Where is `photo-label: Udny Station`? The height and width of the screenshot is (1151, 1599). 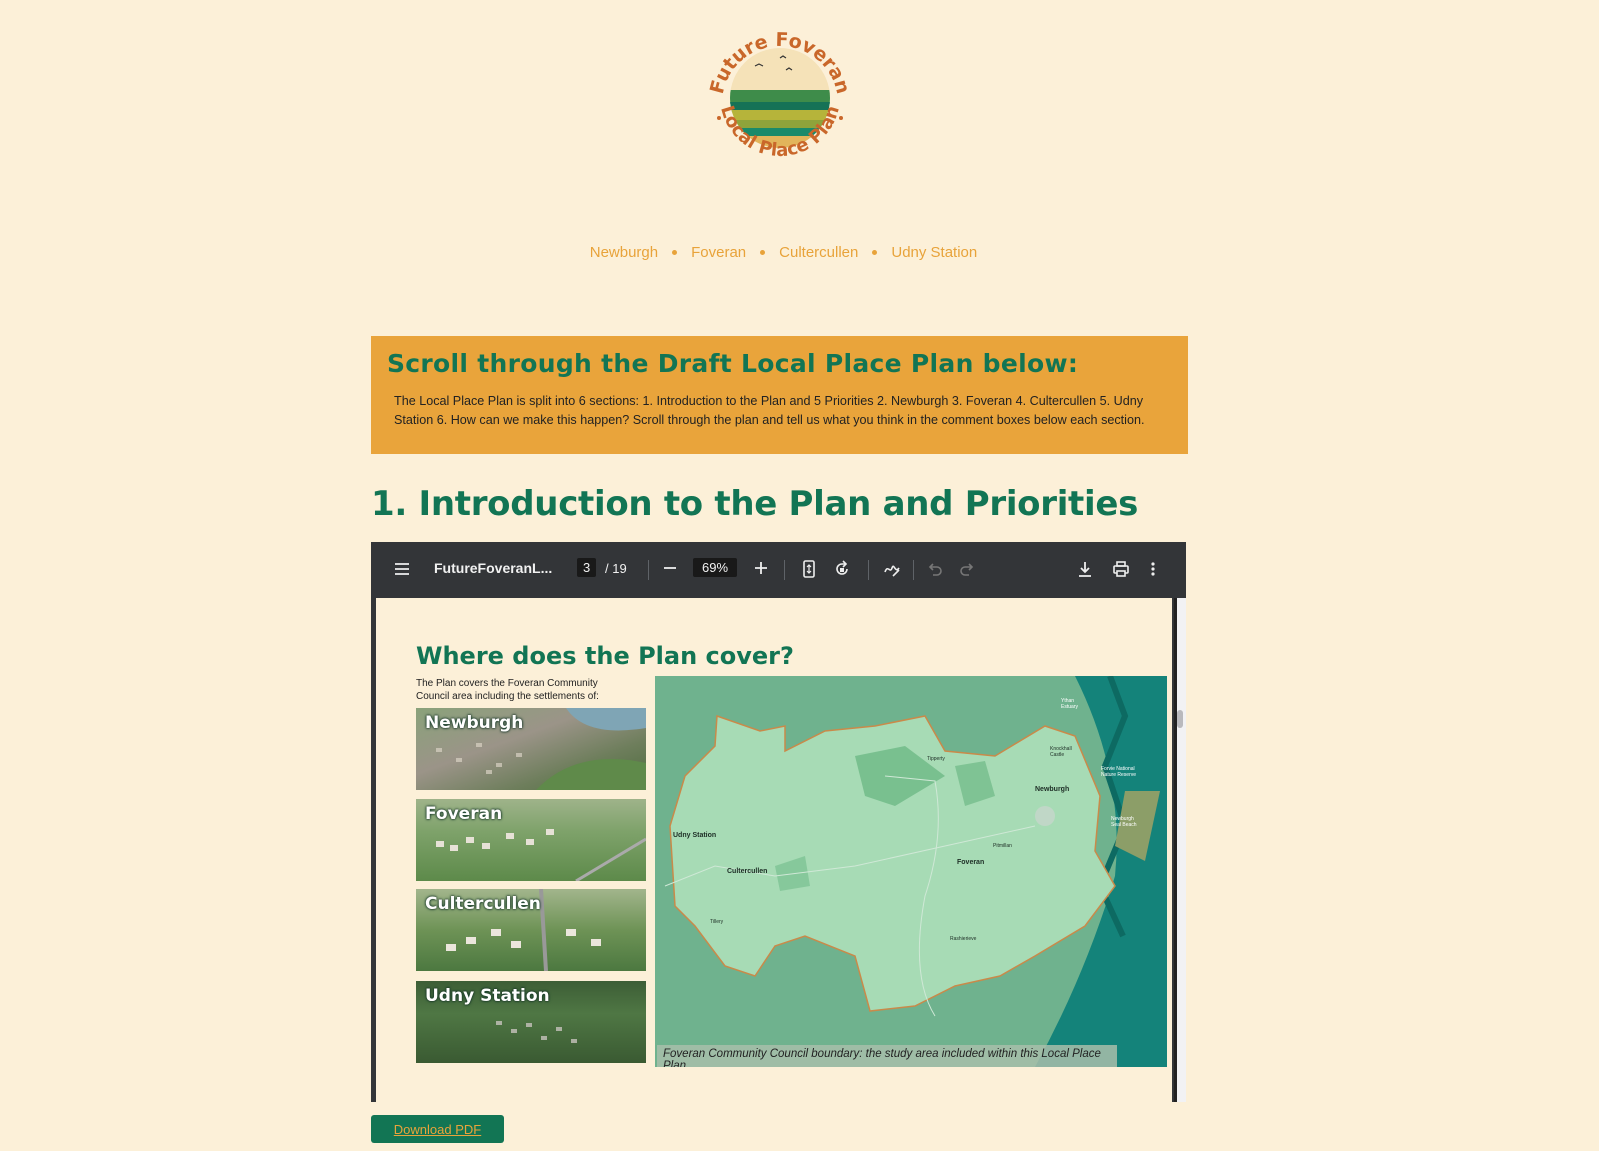
photo-label: Udny Station is located at coordinates (487, 996).